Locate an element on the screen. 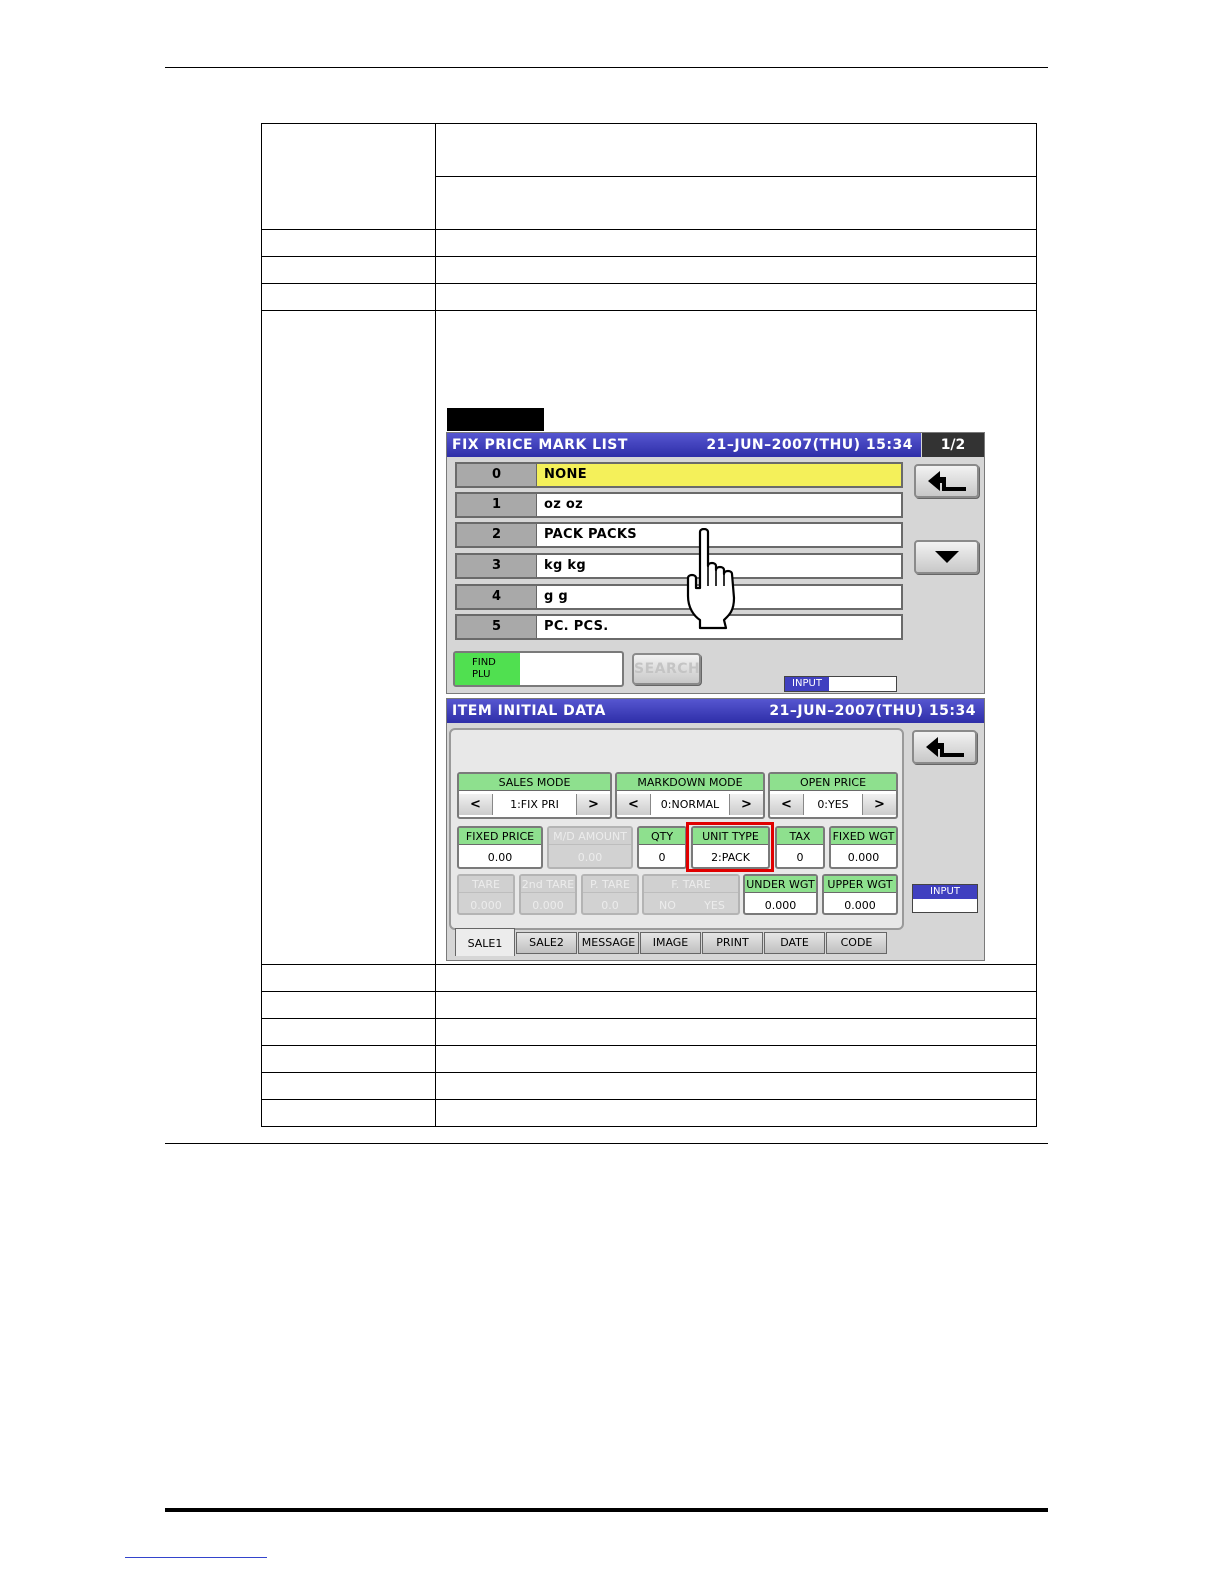 This screenshot has height=1584, width=1224. fixed-price-label: FIXED PRICE is located at coordinates (500, 836).